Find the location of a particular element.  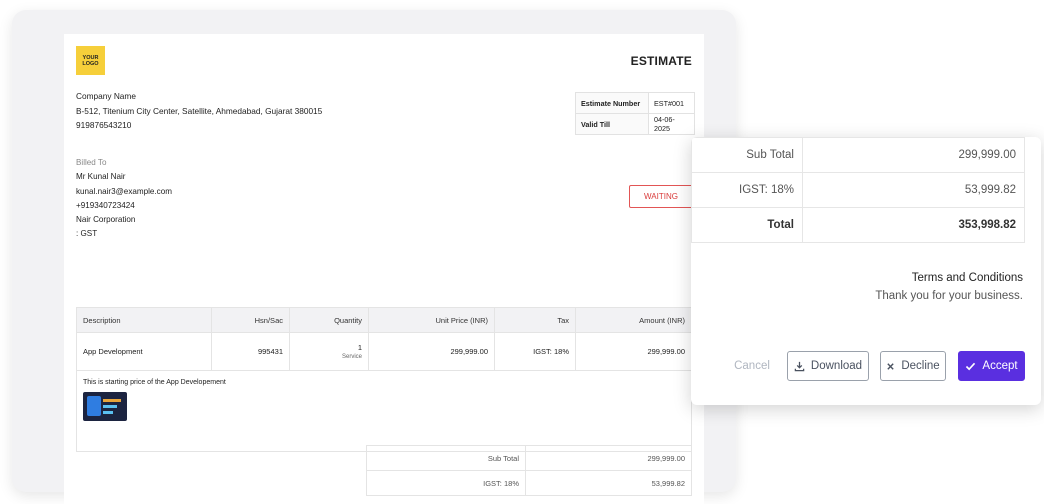

item-tax: IGST: 18% is located at coordinates (535, 351).